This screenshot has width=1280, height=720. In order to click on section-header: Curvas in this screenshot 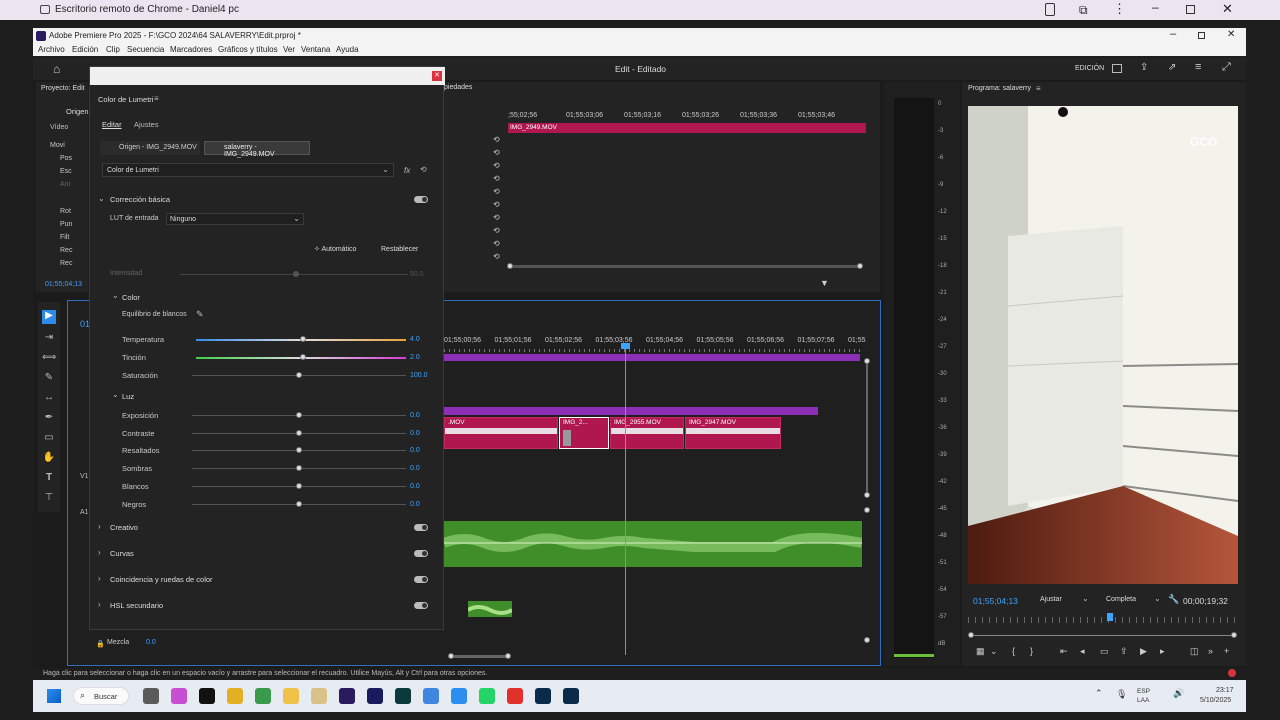, I will do `click(122, 553)`.